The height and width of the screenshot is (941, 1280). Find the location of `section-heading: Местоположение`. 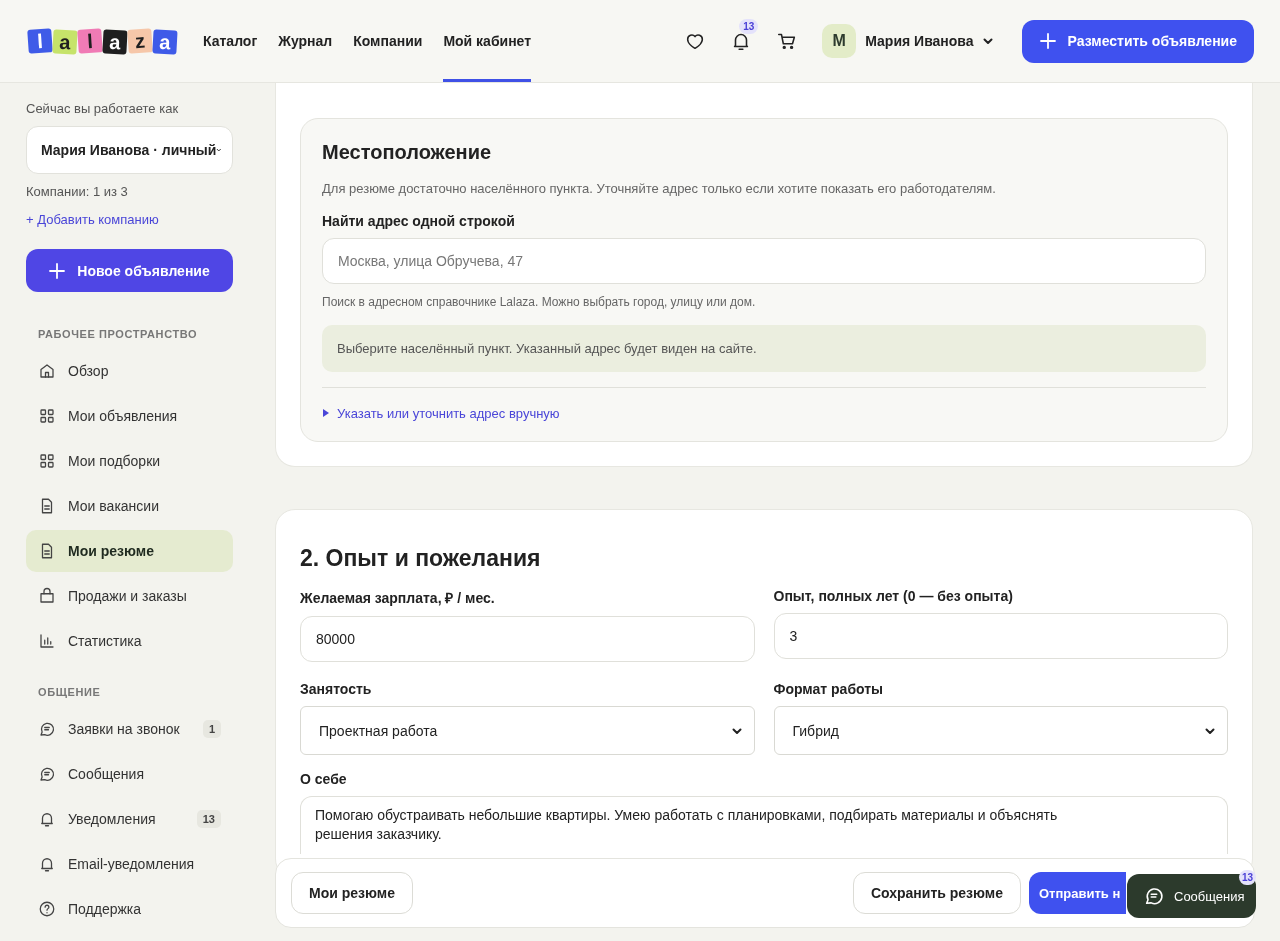

section-heading: Местоположение is located at coordinates (407, 152).